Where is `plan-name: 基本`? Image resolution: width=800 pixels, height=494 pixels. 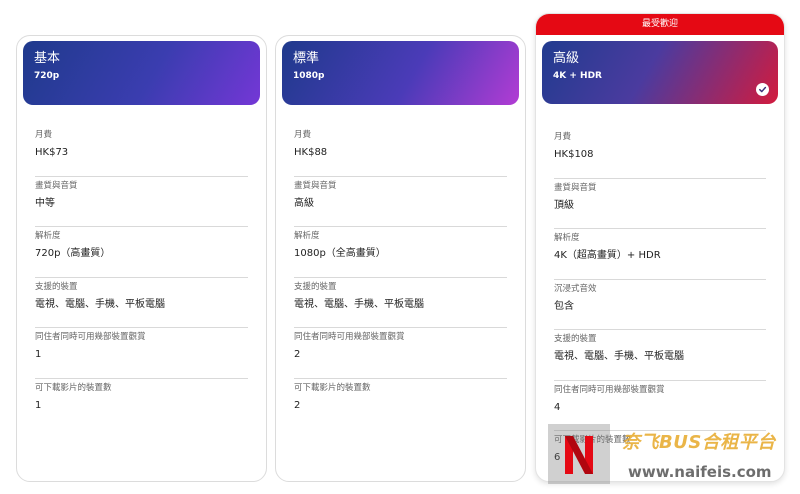 plan-name: 基本 is located at coordinates (47, 58).